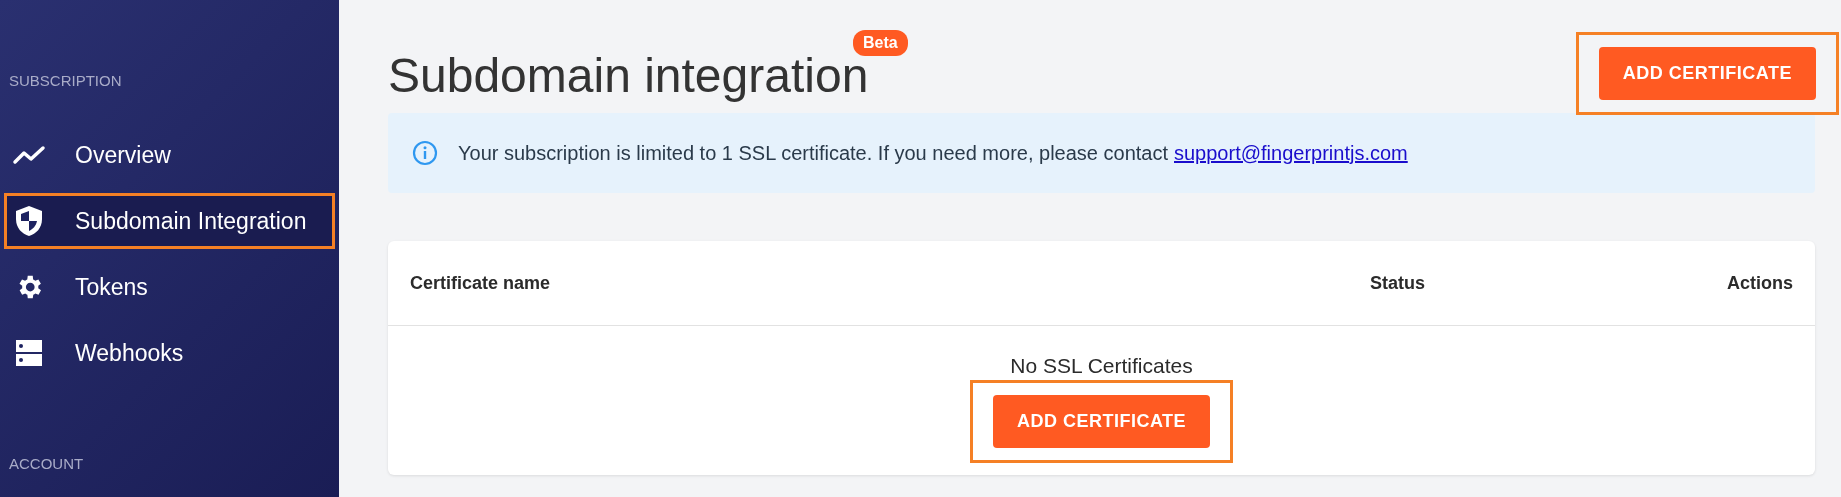 This screenshot has height=497, width=1841. I want to click on shield-icon, so click(29, 221).